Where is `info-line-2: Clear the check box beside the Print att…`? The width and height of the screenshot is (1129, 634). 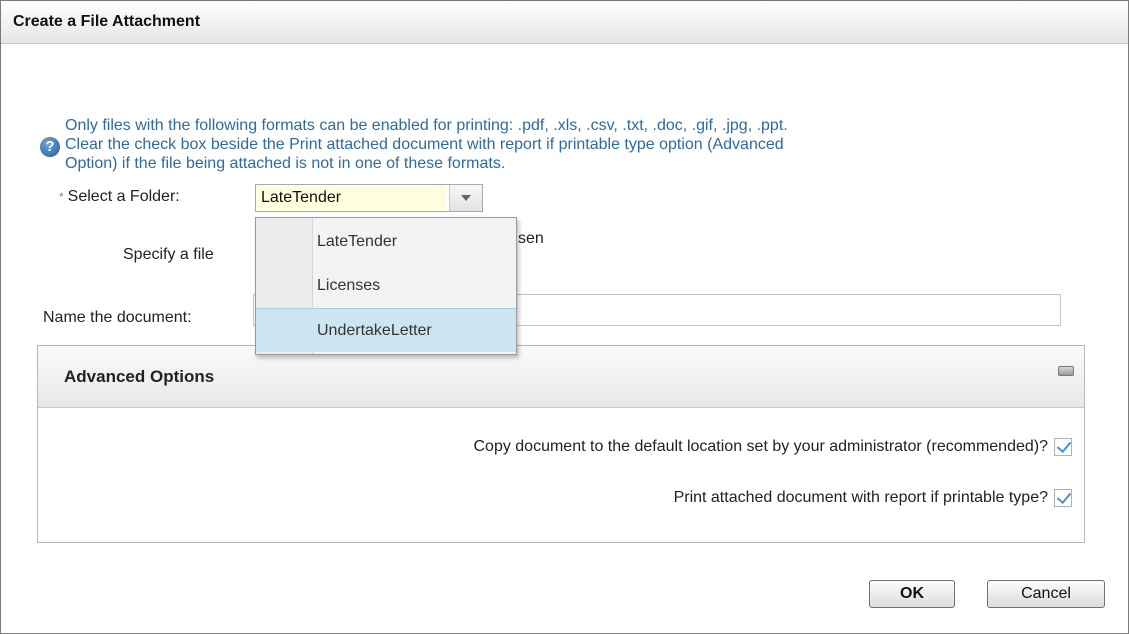 info-line-2: Clear the check box beside the Print att… is located at coordinates (424, 144).